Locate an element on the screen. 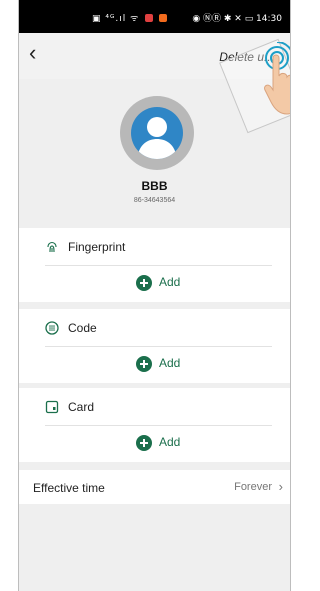  user-phone: 86-34643564 is located at coordinates (154, 200).